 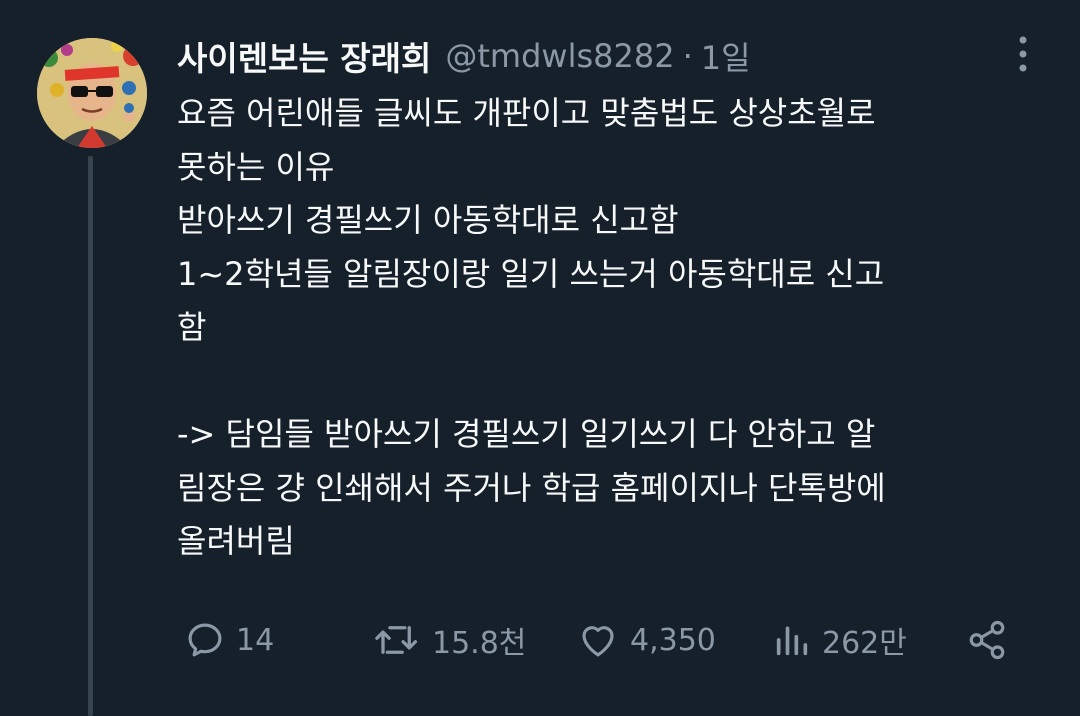 What do you see at coordinates (673, 640) in the screenshot?
I see `like-count: 4,350` at bounding box center [673, 640].